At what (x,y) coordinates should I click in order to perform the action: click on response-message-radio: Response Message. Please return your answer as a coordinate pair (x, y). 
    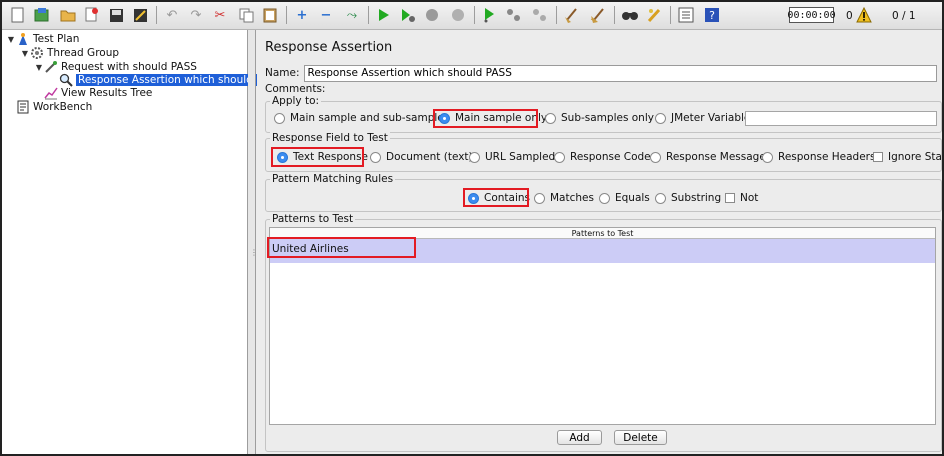
    Looking at the image, I should click on (708, 157).